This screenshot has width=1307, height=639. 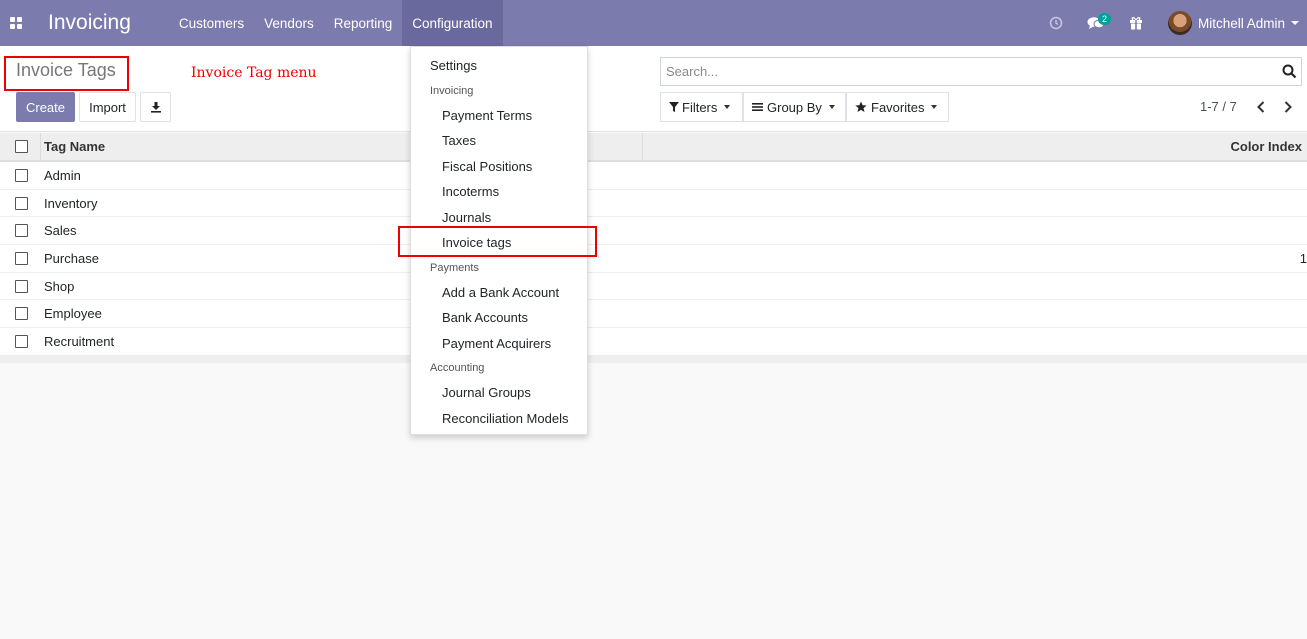 What do you see at coordinates (457, 368) in the screenshot?
I see `menu-header-accounting: Accounting` at bounding box center [457, 368].